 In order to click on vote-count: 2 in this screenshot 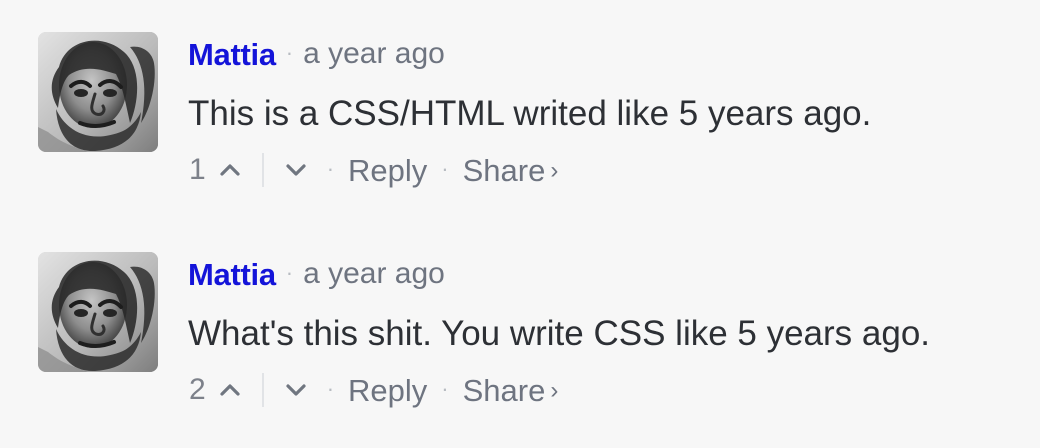, I will do `click(197, 389)`.